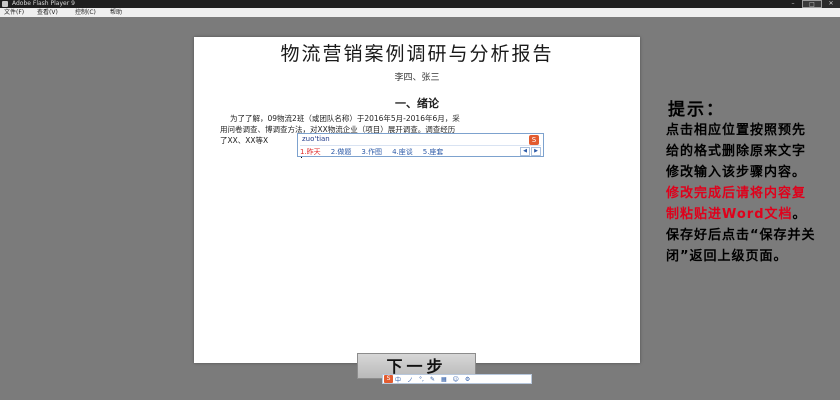 This screenshot has width=840, height=400. Describe the element at coordinates (402, 118) in the screenshot. I see `paragraph-line: 为了了解，09物流2班（或团队名称）于2016年5月-2016年6月，采` at that location.